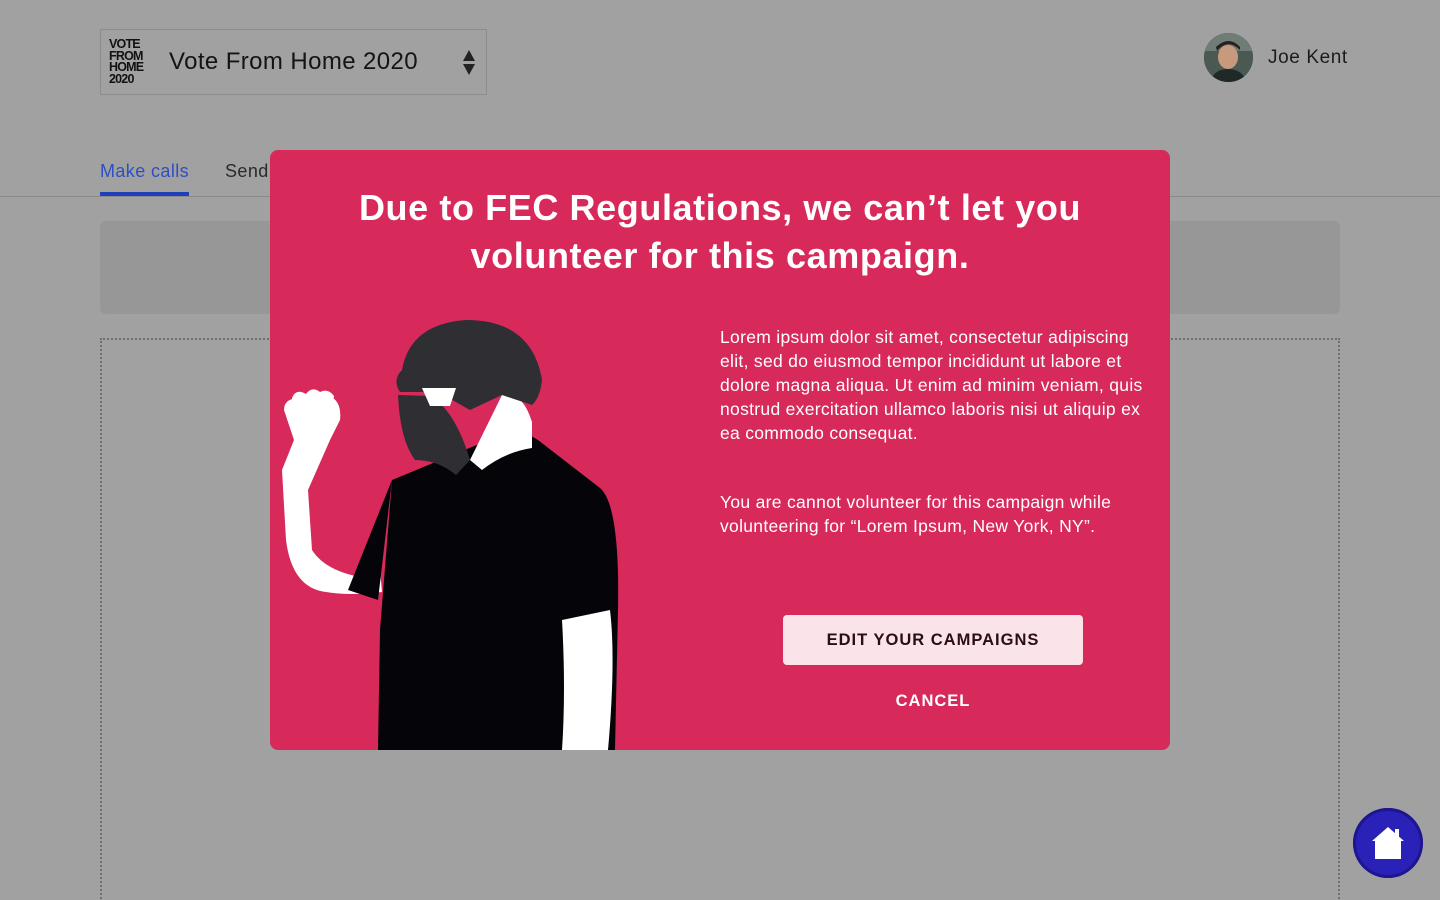  I want to click on volunteer-fist-illustration, so click(450, 535).